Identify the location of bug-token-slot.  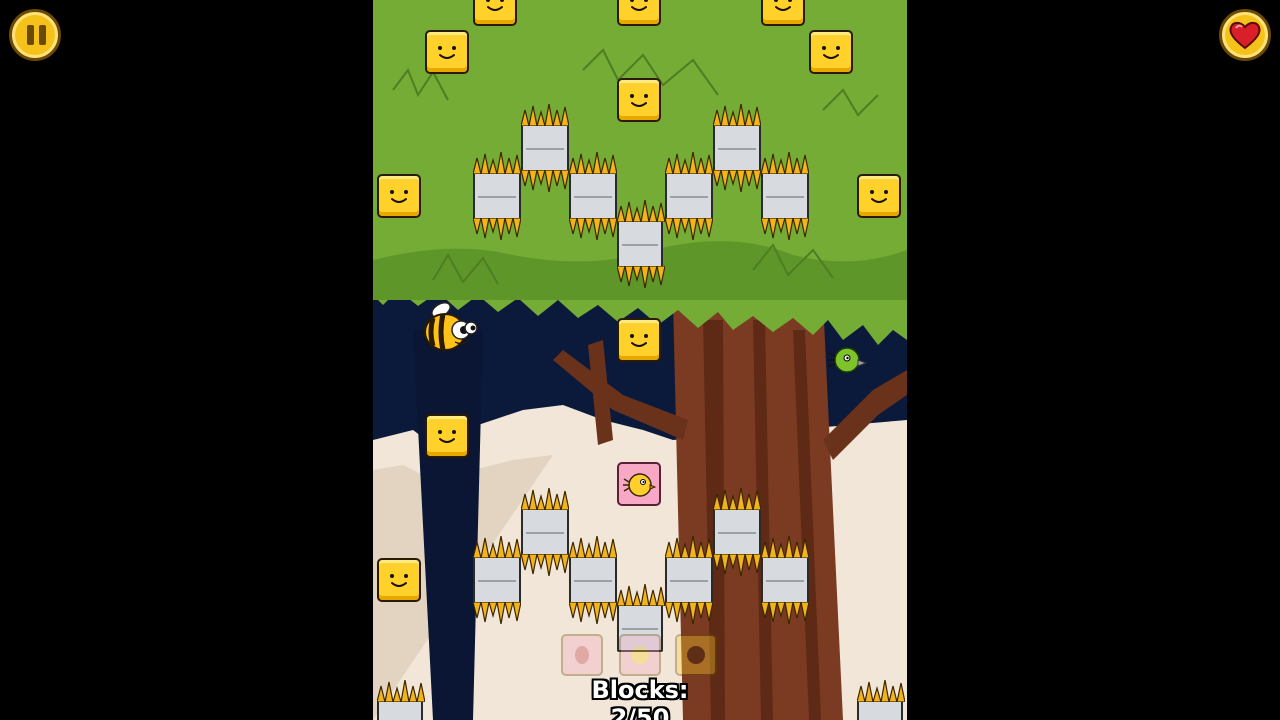
(582, 655).